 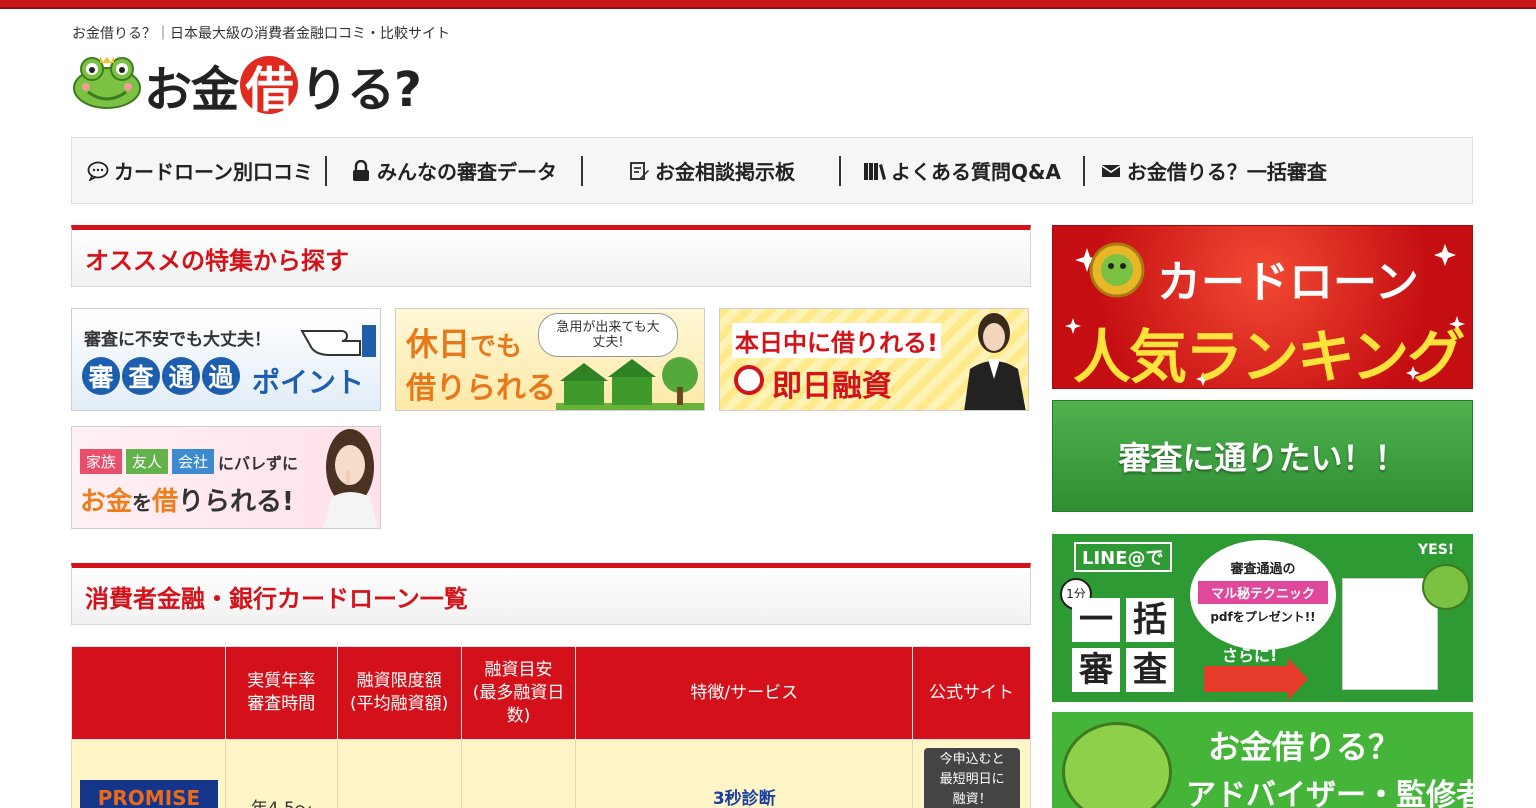 What do you see at coordinates (338, 341) in the screenshot?
I see `pointing-hand-icon` at bounding box center [338, 341].